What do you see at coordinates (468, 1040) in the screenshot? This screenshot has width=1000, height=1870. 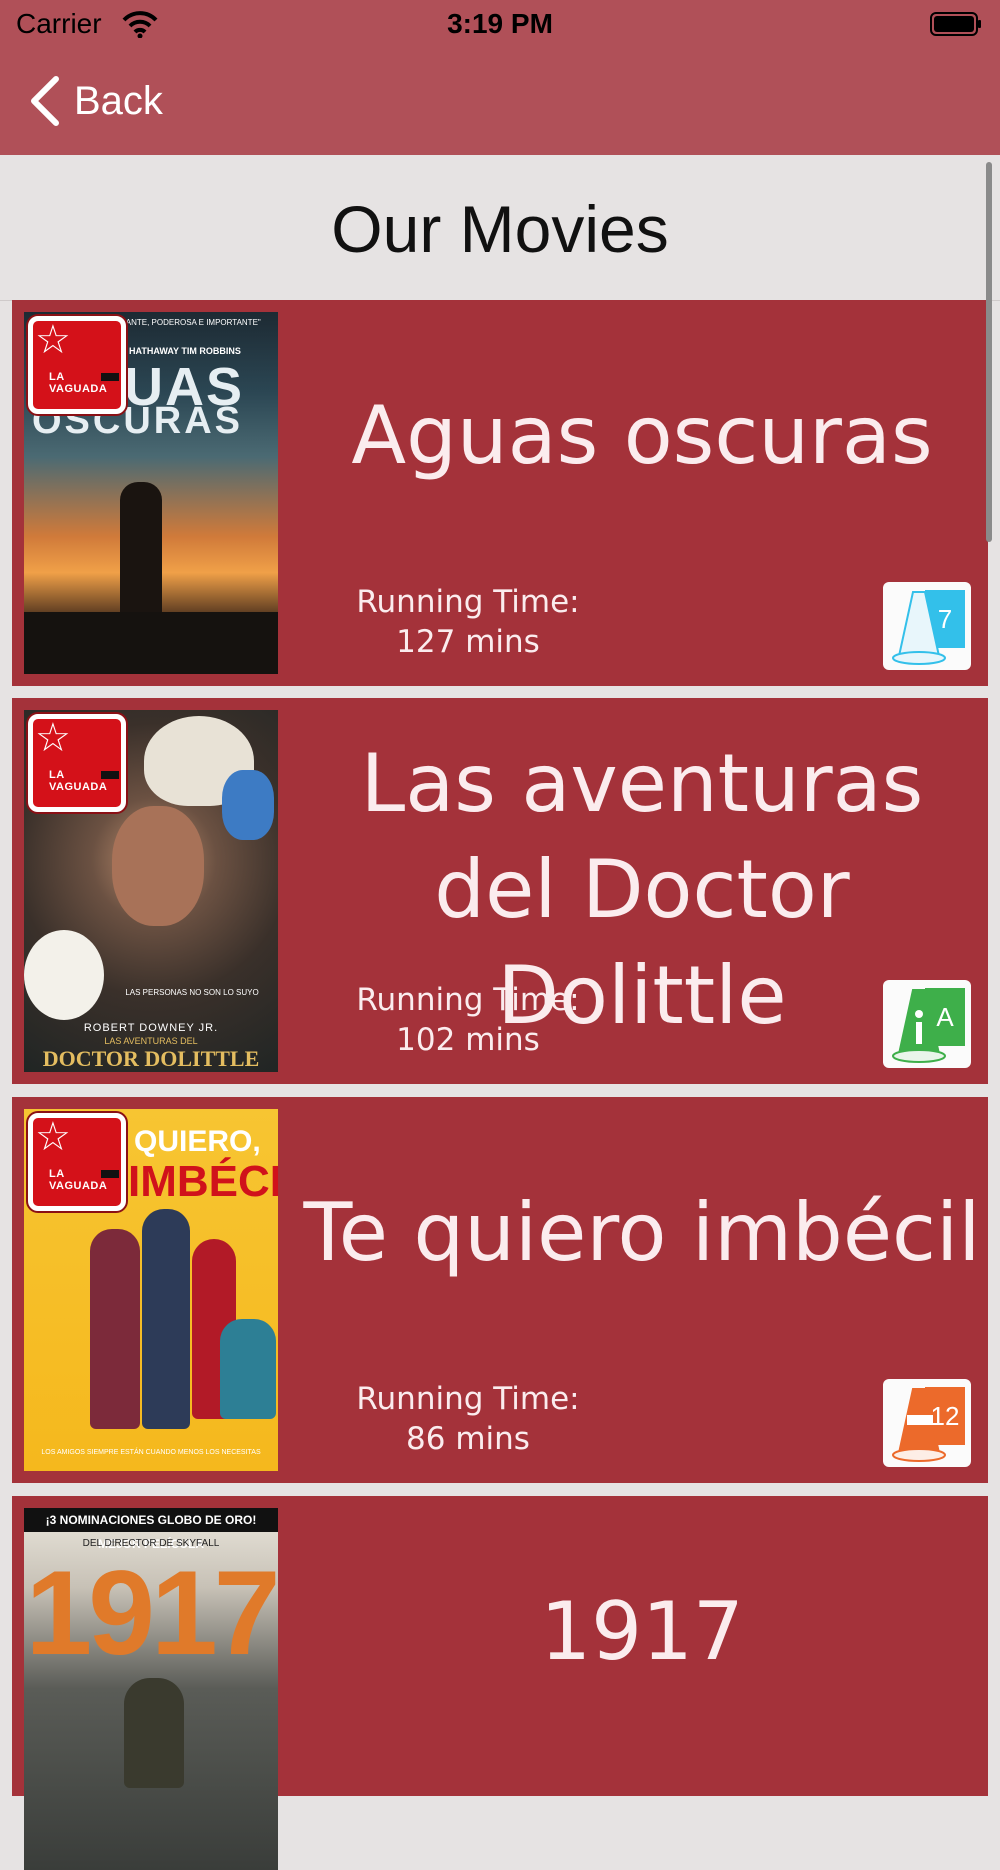 I see `running-time-value: 102 mins` at bounding box center [468, 1040].